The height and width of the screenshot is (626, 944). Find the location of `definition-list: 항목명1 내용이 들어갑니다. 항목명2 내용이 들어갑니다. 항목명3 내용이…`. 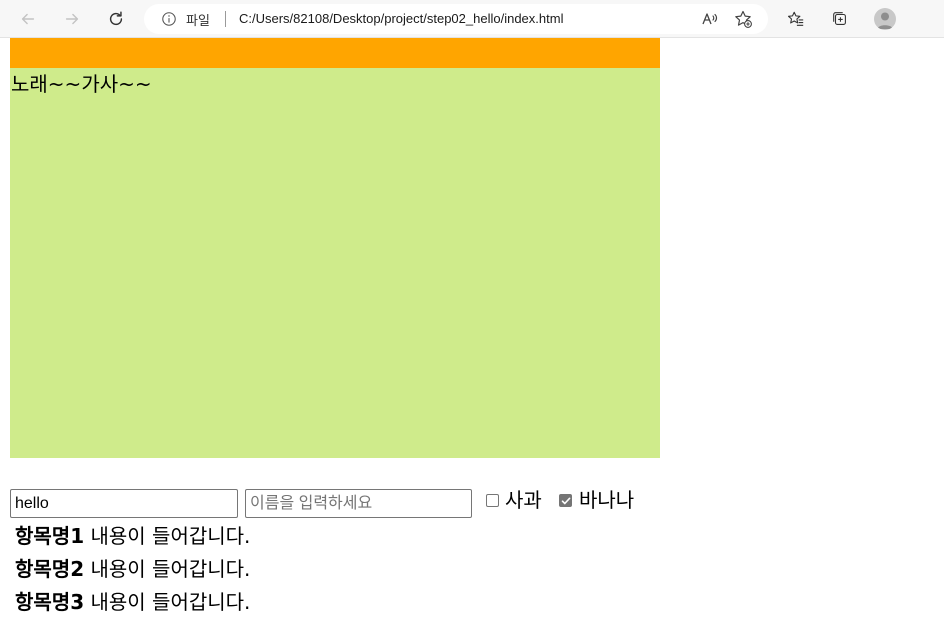

definition-list: 항목명1 내용이 들어갑니다. 항목명2 내용이 들어갑니다. 항목명3 내용이… is located at coordinates (132, 570).